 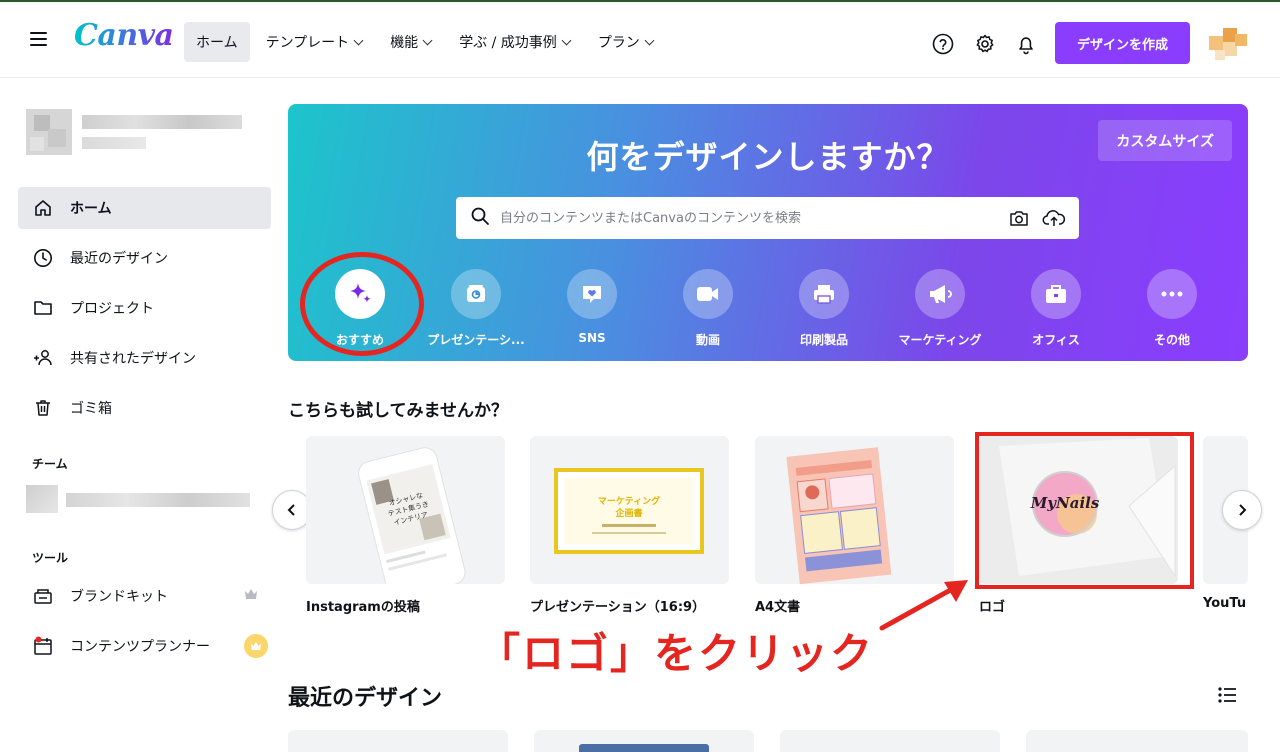 What do you see at coordinates (1172, 294) in the screenshot?
I see `more-dots-icon` at bounding box center [1172, 294].